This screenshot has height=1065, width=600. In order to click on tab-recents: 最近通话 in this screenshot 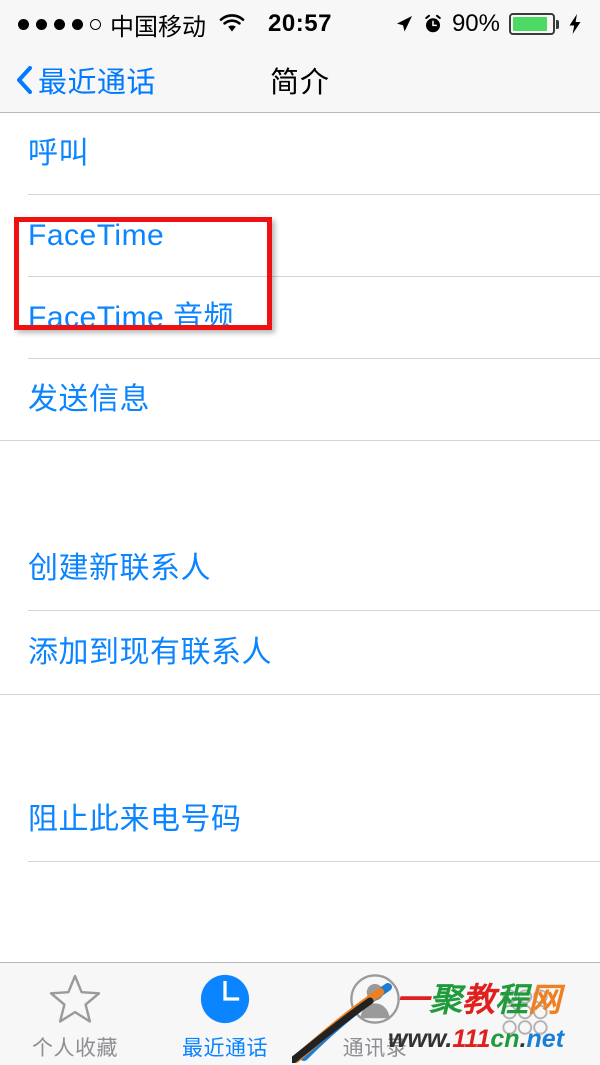, I will do `click(225, 1014)`.